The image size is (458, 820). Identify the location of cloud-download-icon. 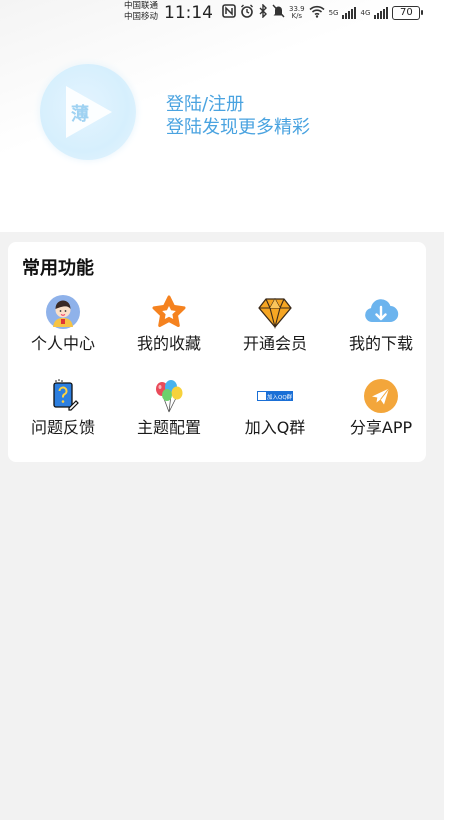
(381, 312).